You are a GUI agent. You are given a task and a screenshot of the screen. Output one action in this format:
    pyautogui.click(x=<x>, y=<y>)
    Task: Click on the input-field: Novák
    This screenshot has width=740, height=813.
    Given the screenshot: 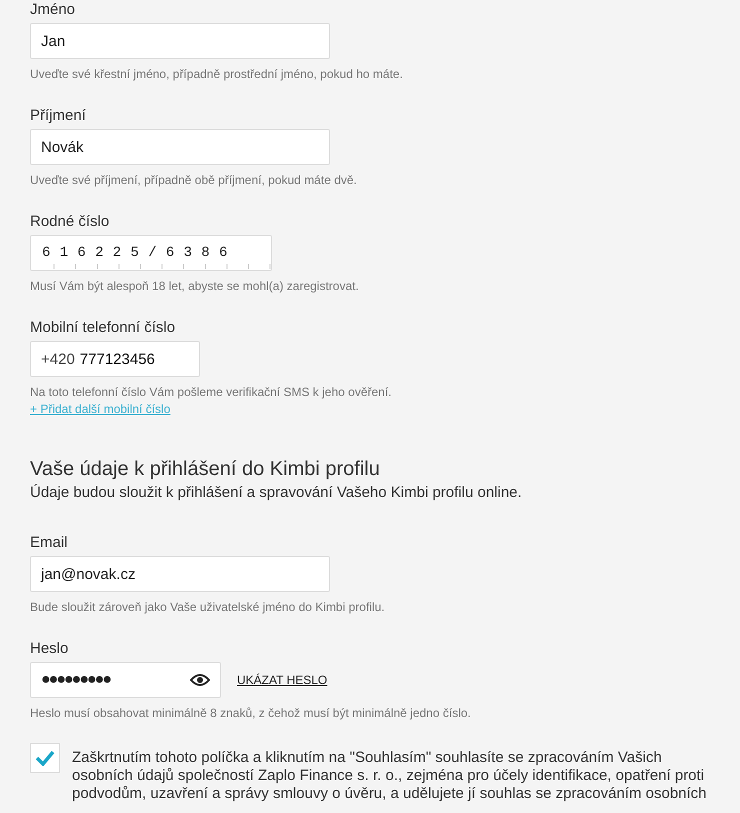 What is the action you would take?
    pyautogui.click(x=180, y=147)
    